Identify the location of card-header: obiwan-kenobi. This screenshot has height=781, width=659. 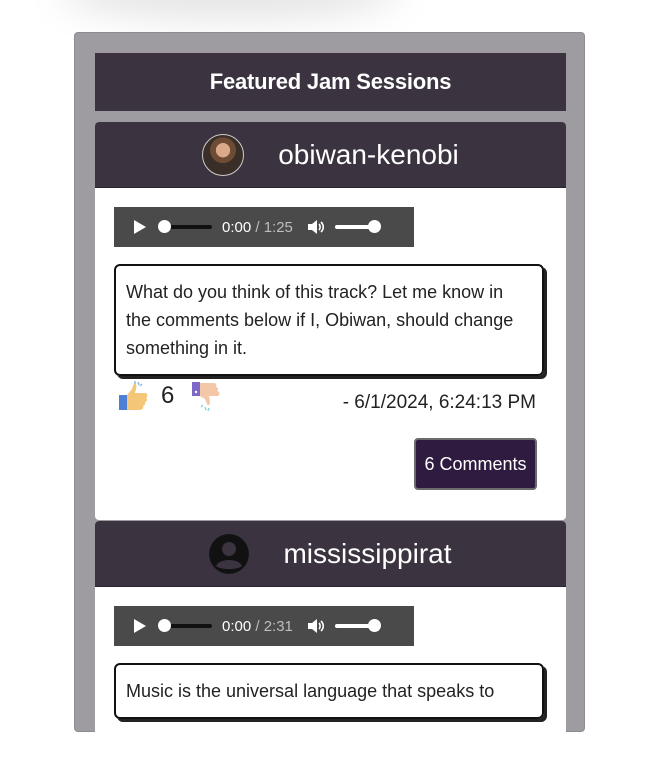
(330, 155).